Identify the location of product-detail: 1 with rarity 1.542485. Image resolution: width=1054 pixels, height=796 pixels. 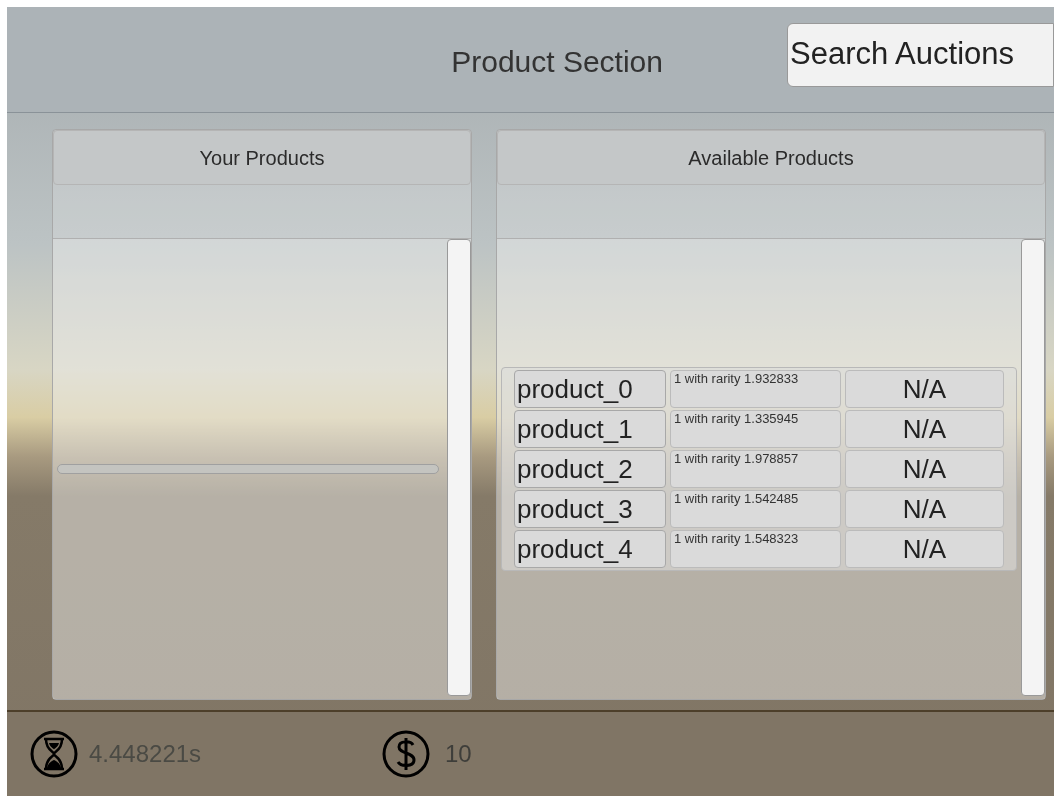
(755, 509).